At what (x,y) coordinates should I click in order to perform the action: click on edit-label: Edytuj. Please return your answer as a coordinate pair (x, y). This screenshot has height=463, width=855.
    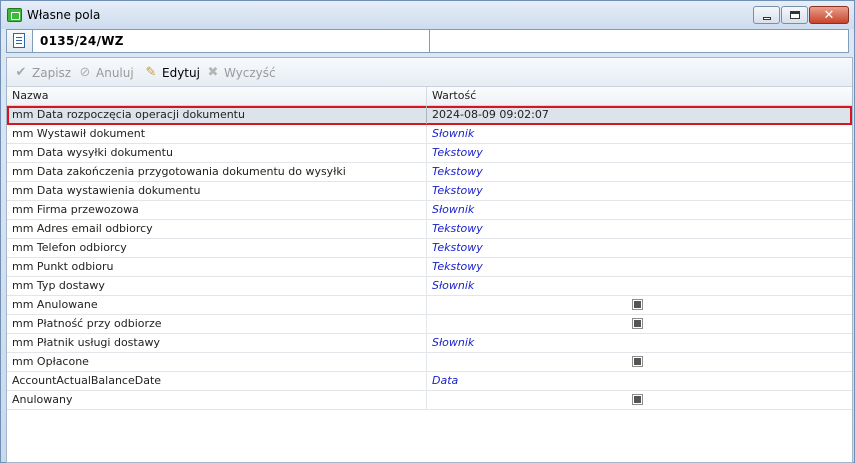
    Looking at the image, I should click on (181, 73).